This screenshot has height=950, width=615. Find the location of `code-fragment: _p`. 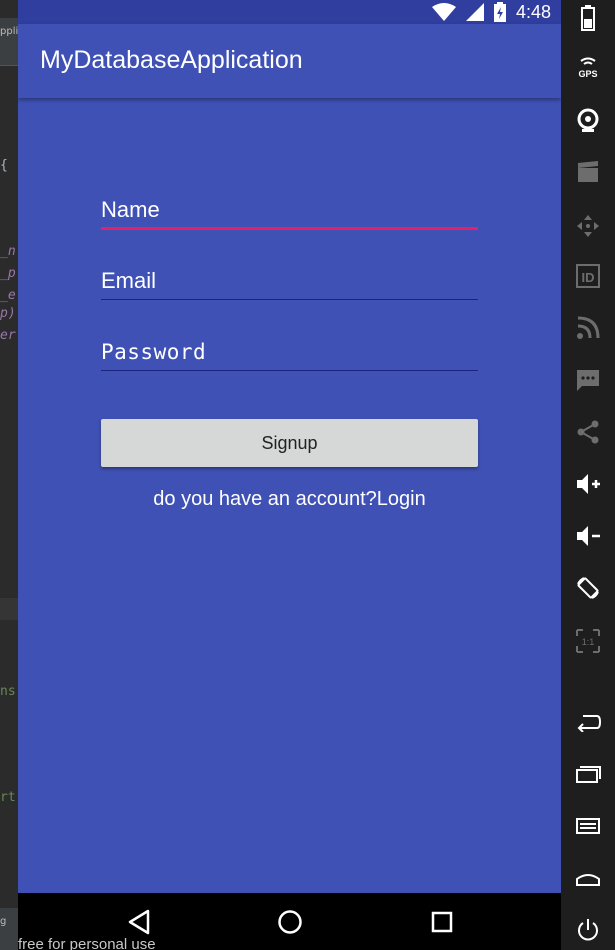

code-fragment: _p is located at coordinates (8, 273).